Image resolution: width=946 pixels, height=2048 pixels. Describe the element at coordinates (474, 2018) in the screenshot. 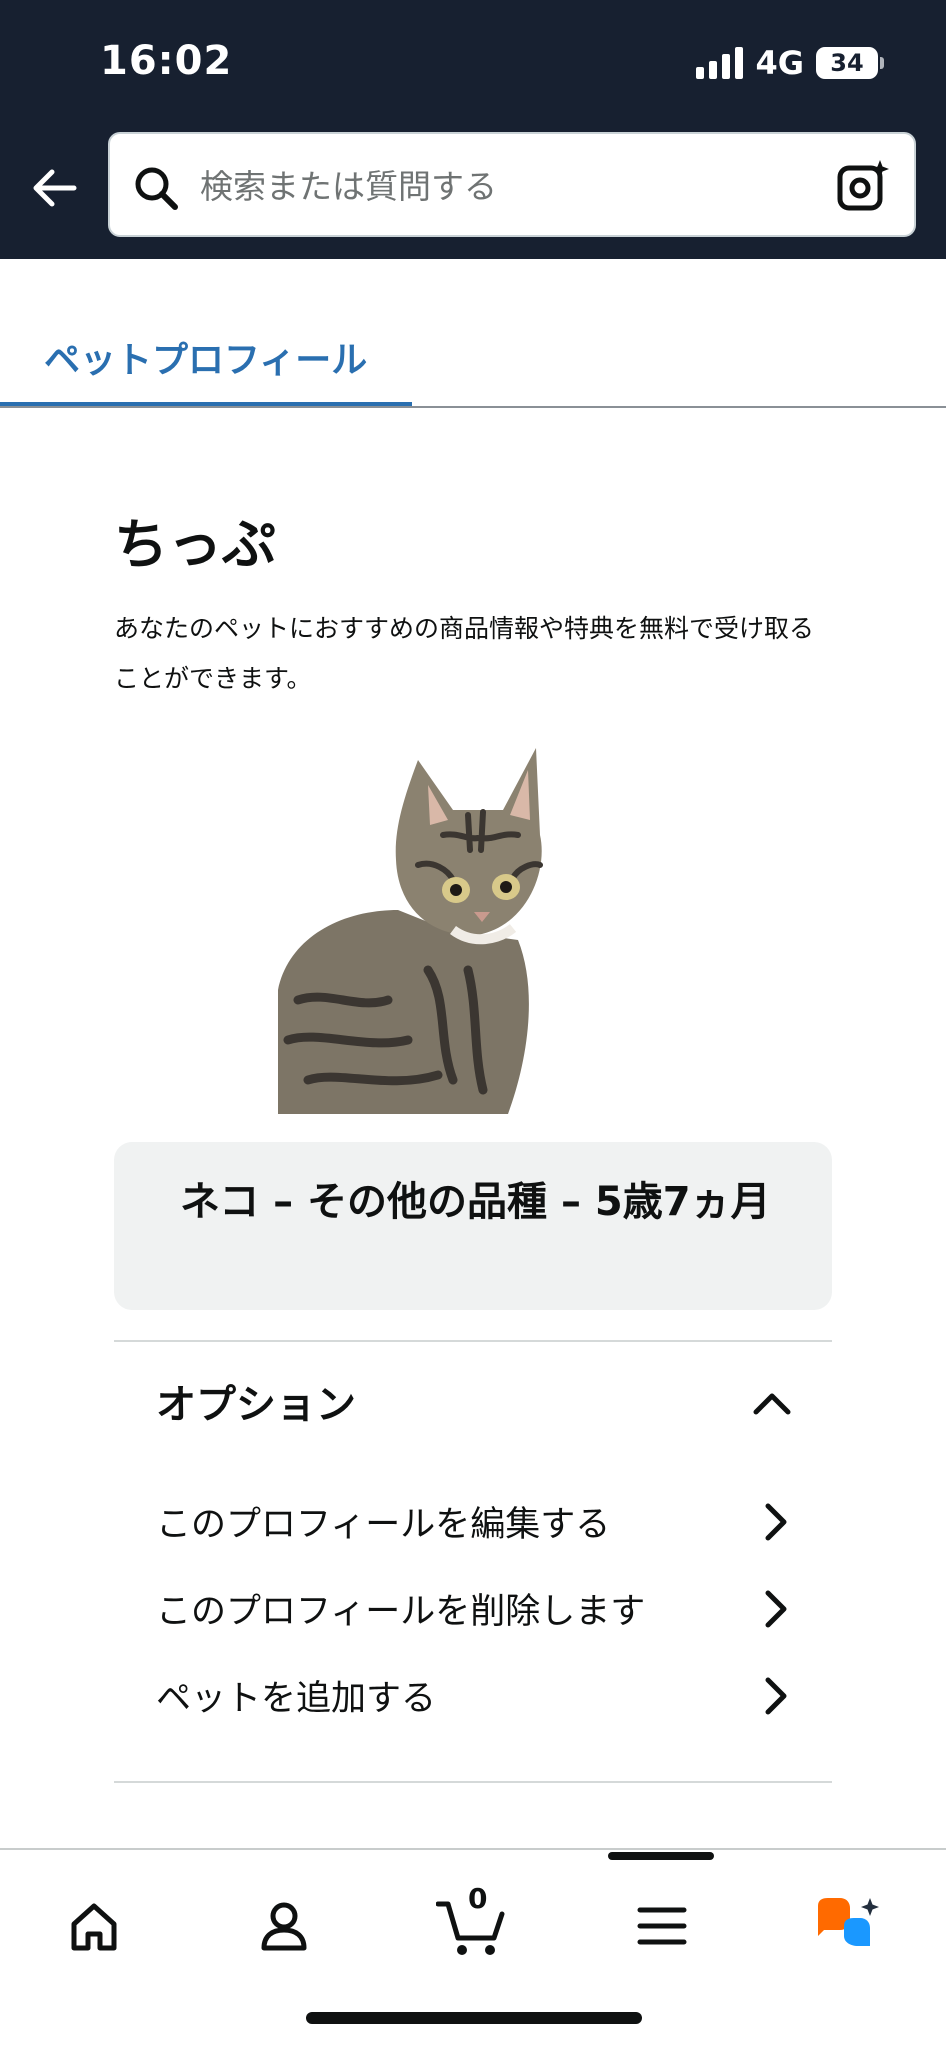

I see `home-indicator` at that location.